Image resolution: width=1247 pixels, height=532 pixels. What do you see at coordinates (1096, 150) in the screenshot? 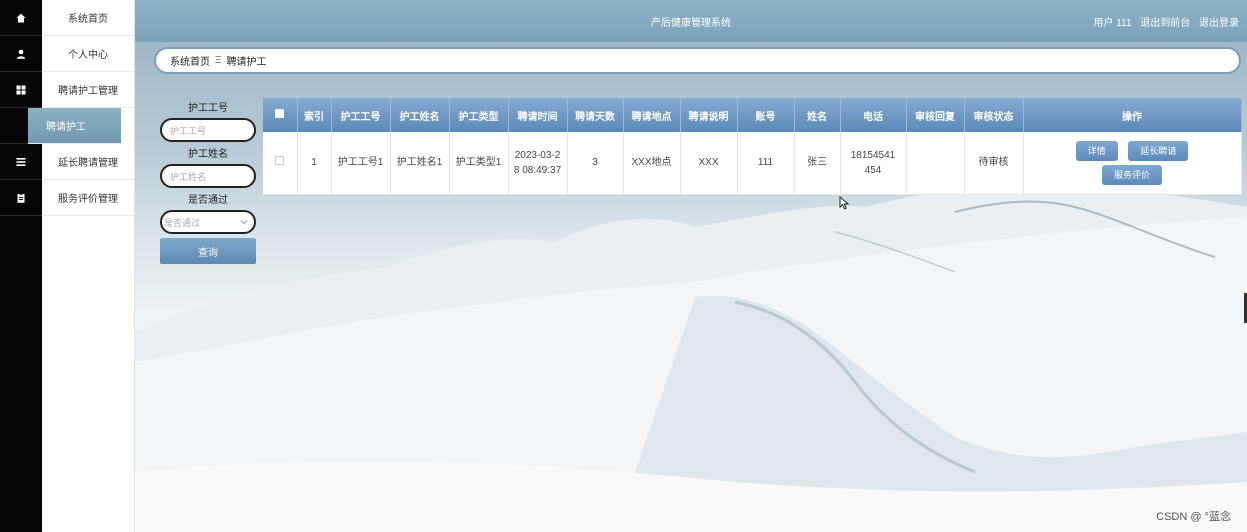
I see `detail-button: 详情` at bounding box center [1096, 150].